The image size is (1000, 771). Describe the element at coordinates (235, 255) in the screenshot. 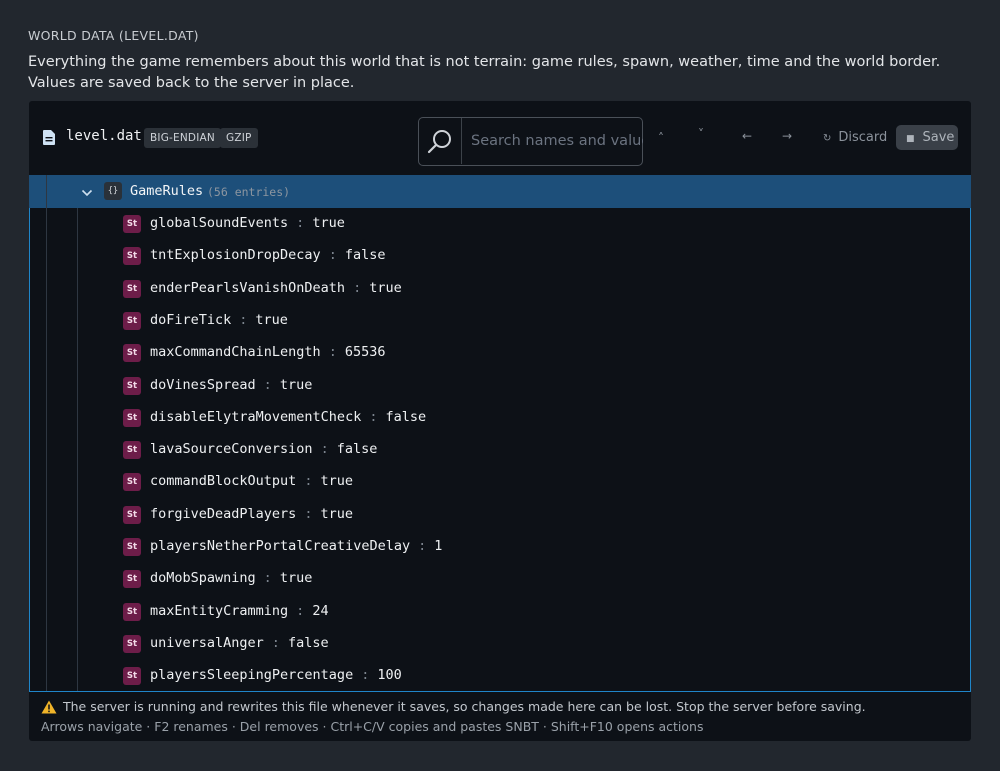

I see `gamerule-key: tntExplosionDropDecay` at that location.